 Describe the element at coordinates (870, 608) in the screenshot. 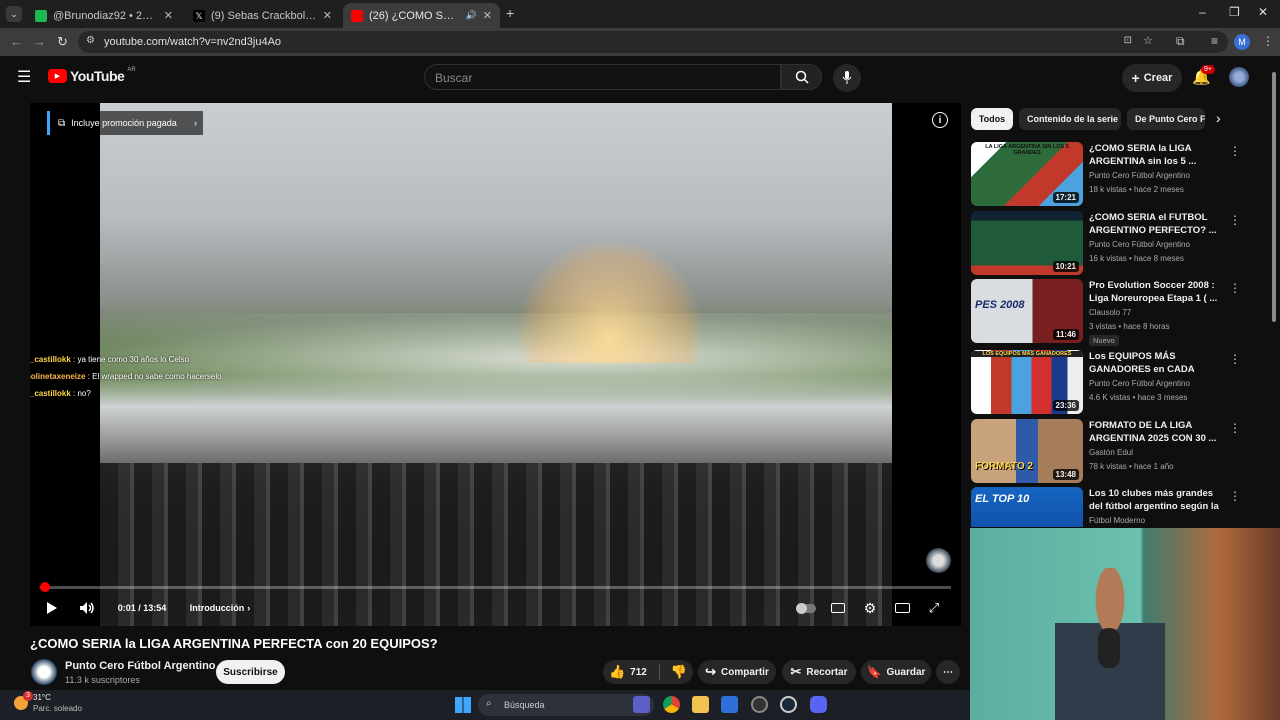

I see `settings-button: ⚙` at that location.